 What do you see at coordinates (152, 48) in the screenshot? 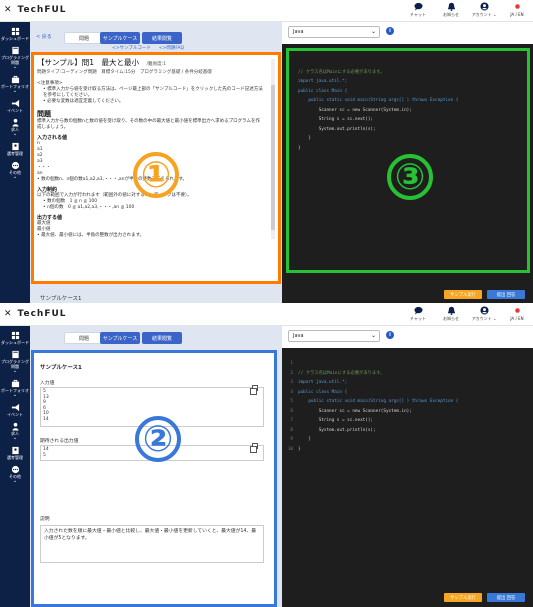
I see `problem-links: <>サンプルコード <>問題FAQ` at bounding box center [152, 48].